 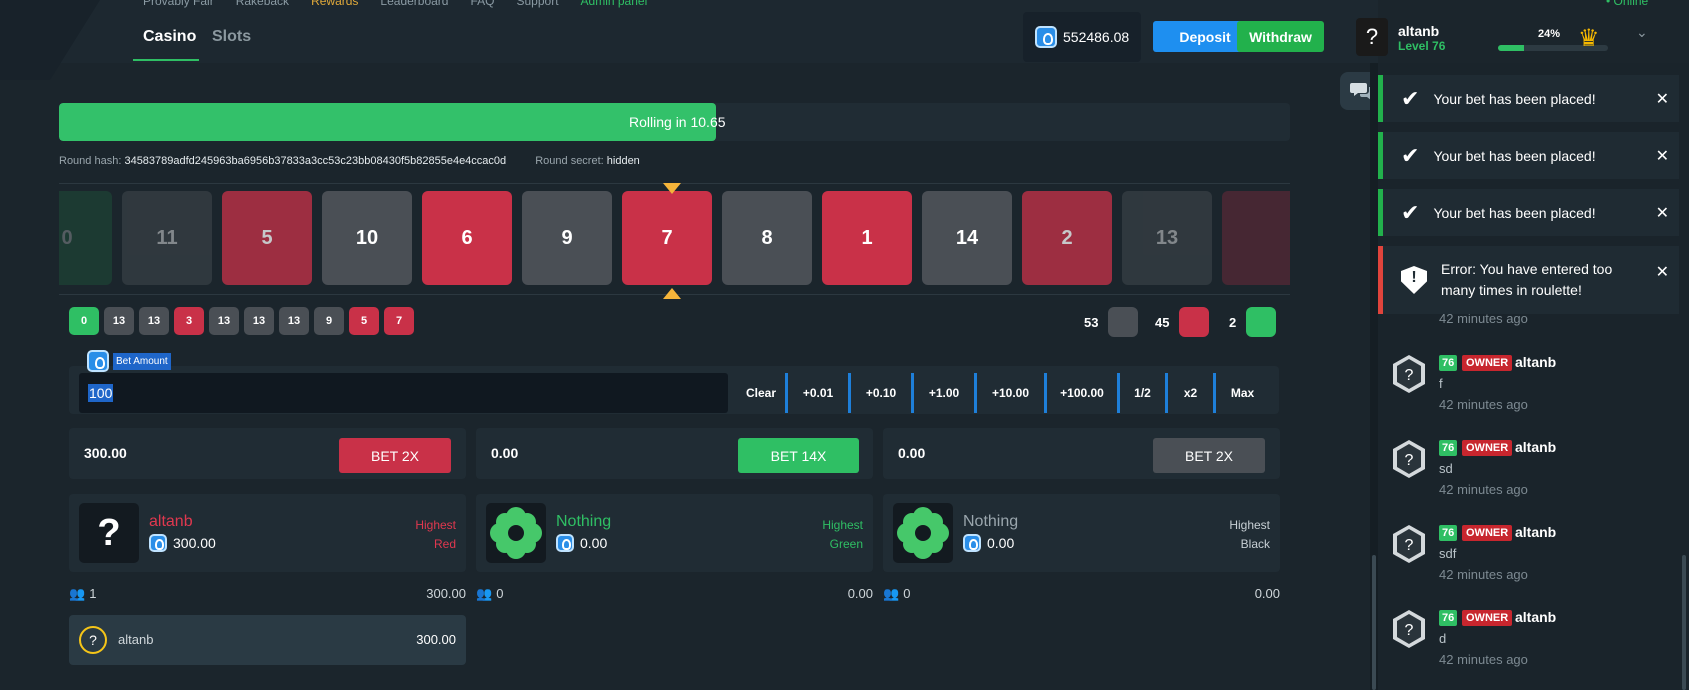 I want to click on roulette-tile: 5, so click(x=267, y=238).